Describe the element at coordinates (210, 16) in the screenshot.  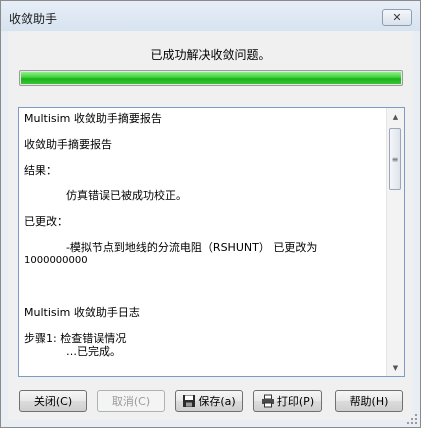
I see `title-bar: 收敛助手 ✕` at that location.